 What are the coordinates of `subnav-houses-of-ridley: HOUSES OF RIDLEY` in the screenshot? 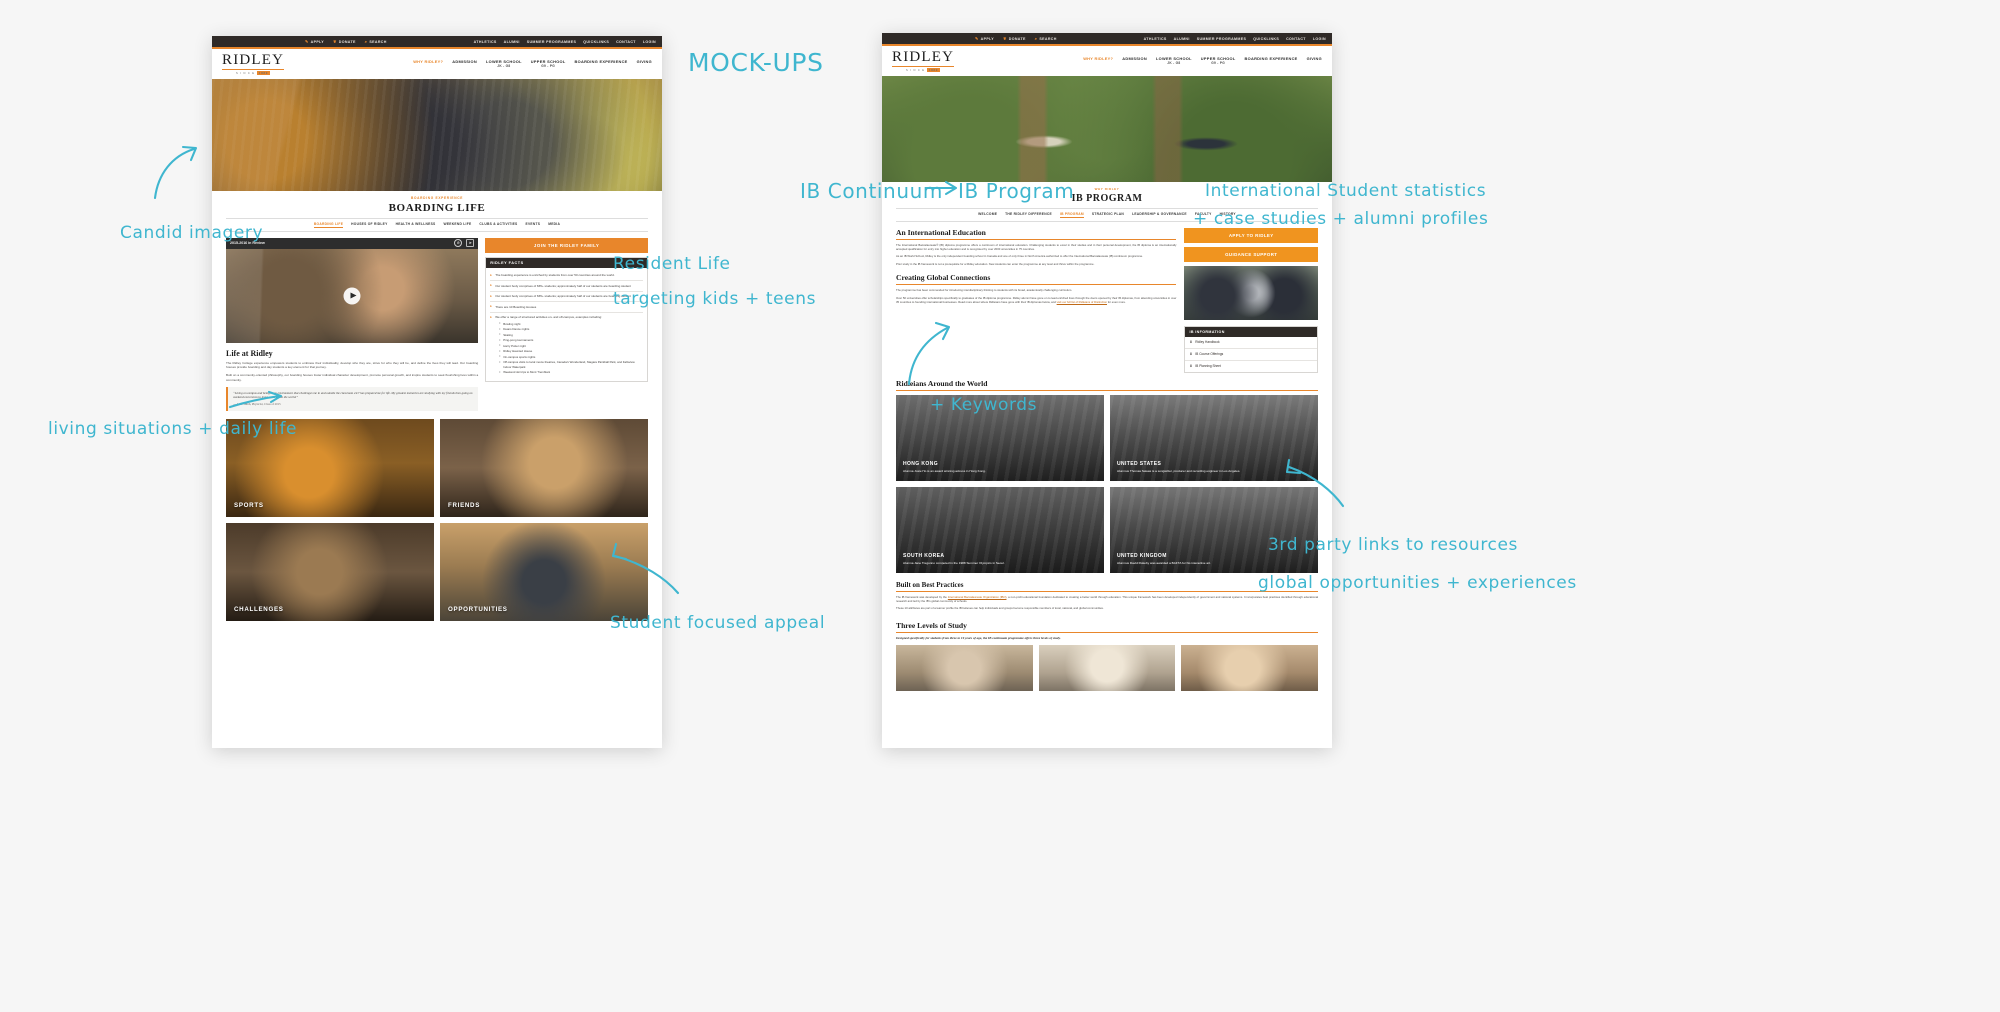 It's located at (369, 225).